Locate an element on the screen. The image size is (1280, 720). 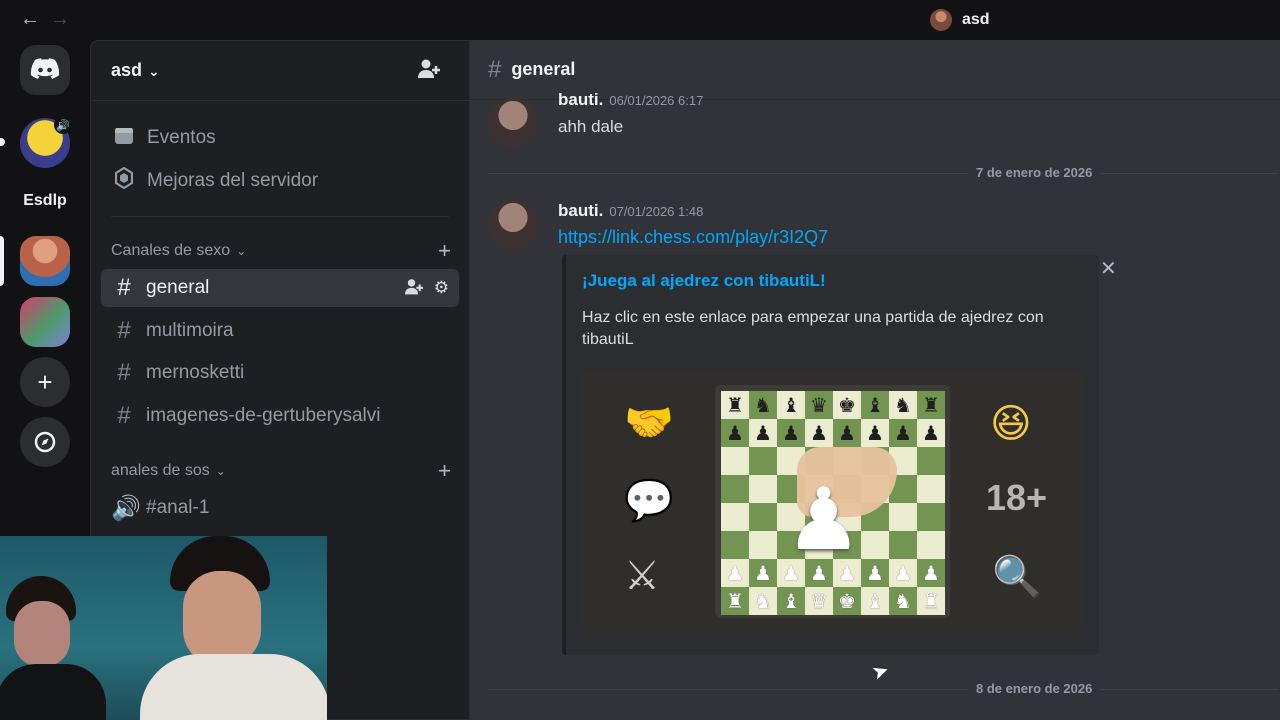
category-canales-de-sexo: Canales de sexo ⌄ + is located at coordinates (281, 250).